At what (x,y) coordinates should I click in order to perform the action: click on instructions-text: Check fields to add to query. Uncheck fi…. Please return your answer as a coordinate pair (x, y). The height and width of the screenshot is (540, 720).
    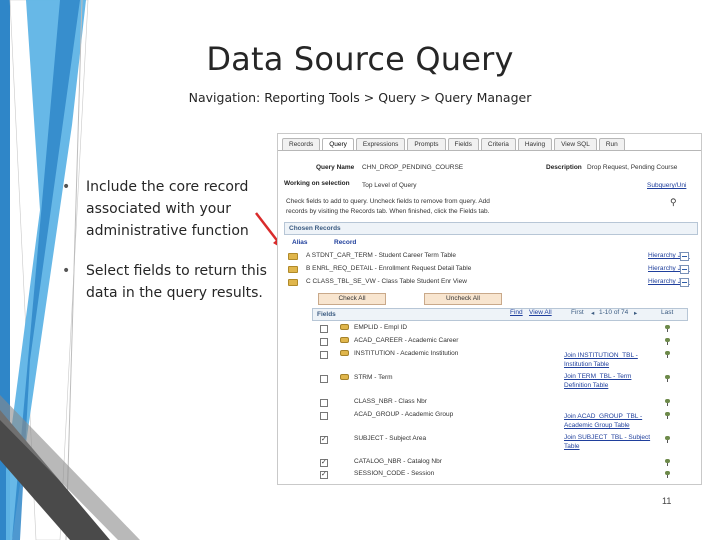
    Looking at the image, I should click on (486, 207).